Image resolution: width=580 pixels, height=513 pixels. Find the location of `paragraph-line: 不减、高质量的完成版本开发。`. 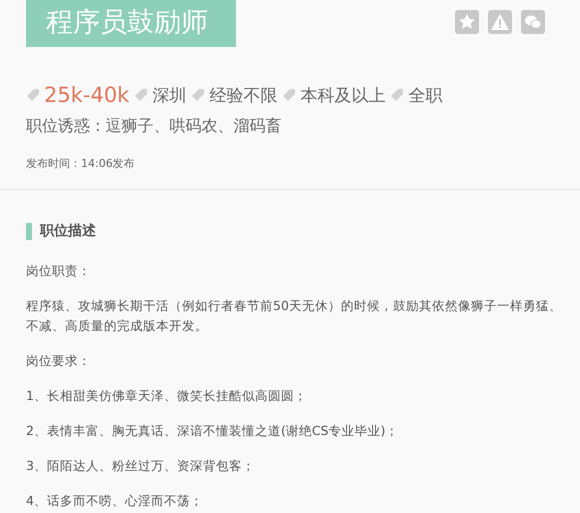

paragraph-line: 不减、高质量的完成版本开发。 is located at coordinates (117, 326).